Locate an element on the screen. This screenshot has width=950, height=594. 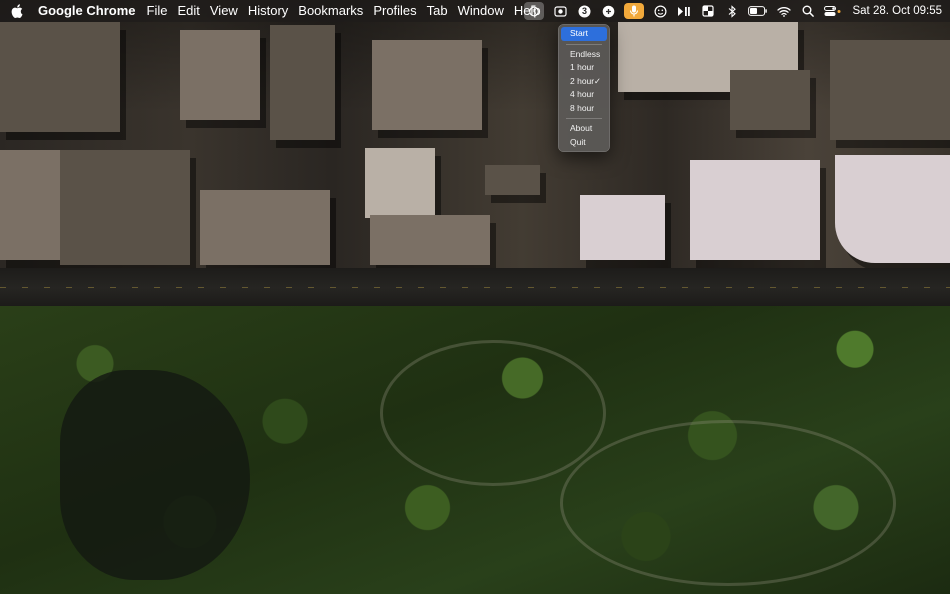
menu-item-quit: Quit is located at coordinates (584, 143).